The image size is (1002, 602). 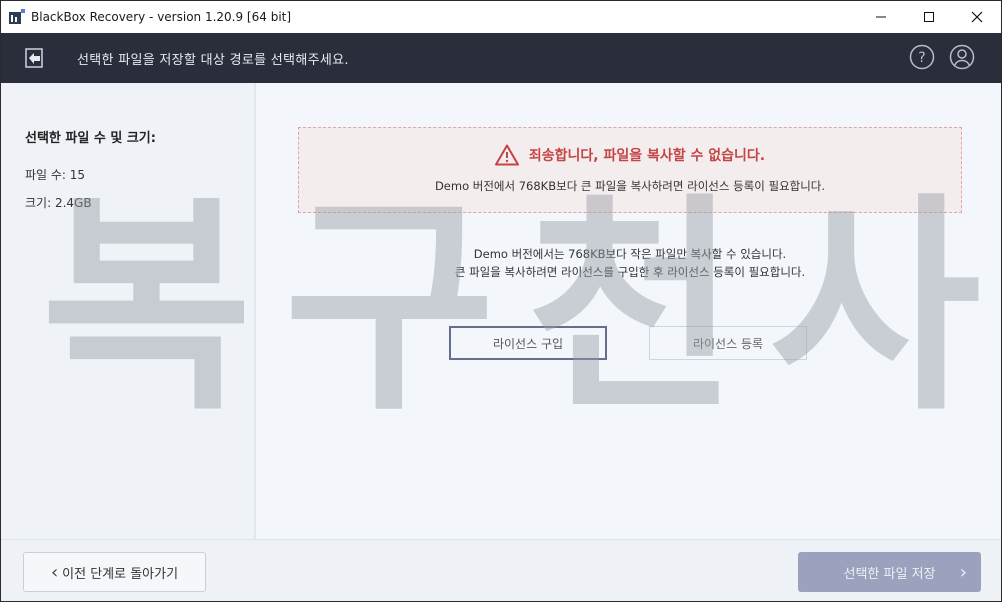 What do you see at coordinates (54, 572) in the screenshot?
I see `chevron-left-icon: ‹` at bounding box center [54, 572].